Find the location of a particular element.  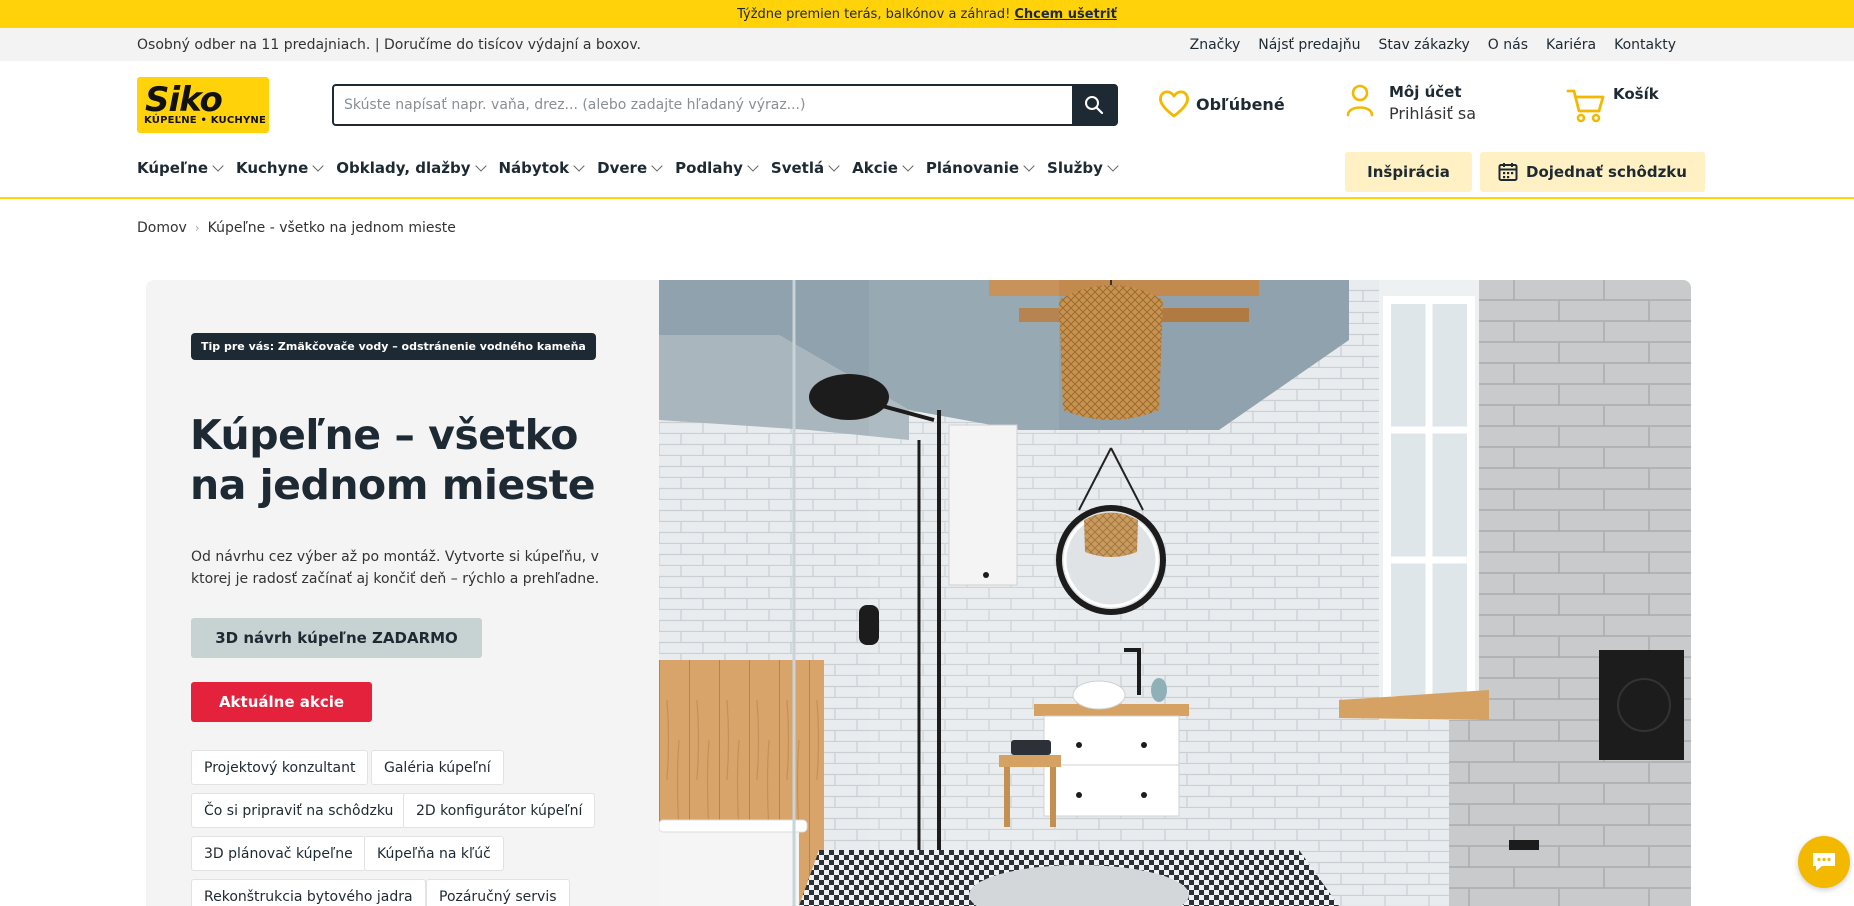

promo-cta-link: Chcem ušetriť is located at coordinates (1065, 14).